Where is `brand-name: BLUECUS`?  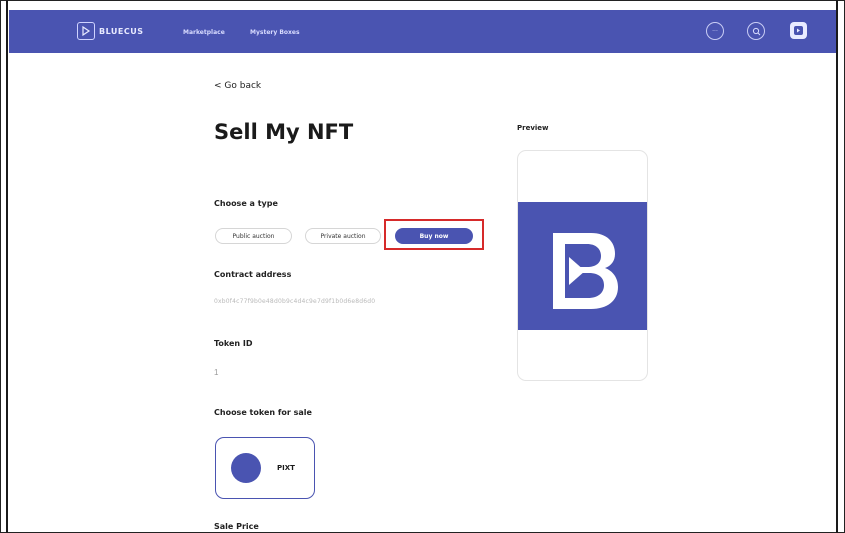 brand-name: BLUECUS is located at coordinates (121, 31).